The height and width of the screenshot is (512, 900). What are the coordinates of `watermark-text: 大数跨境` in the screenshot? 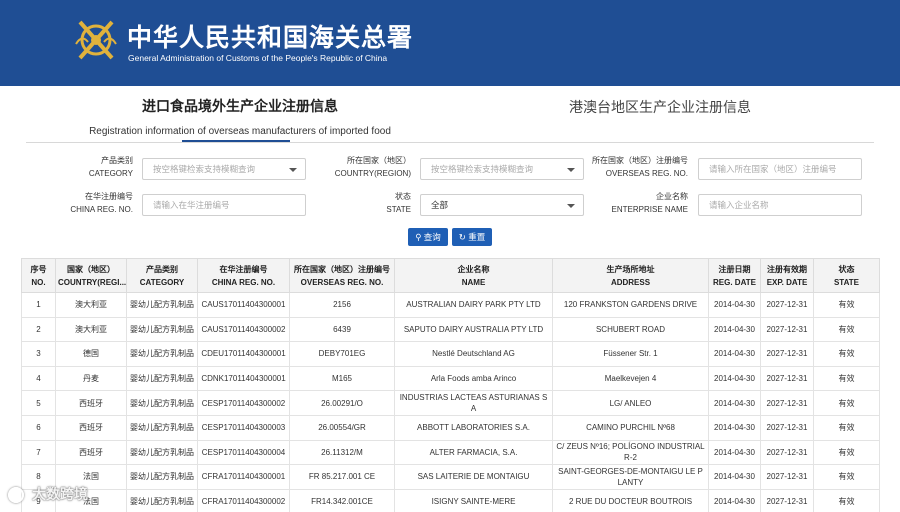 It's located at (60, 494).